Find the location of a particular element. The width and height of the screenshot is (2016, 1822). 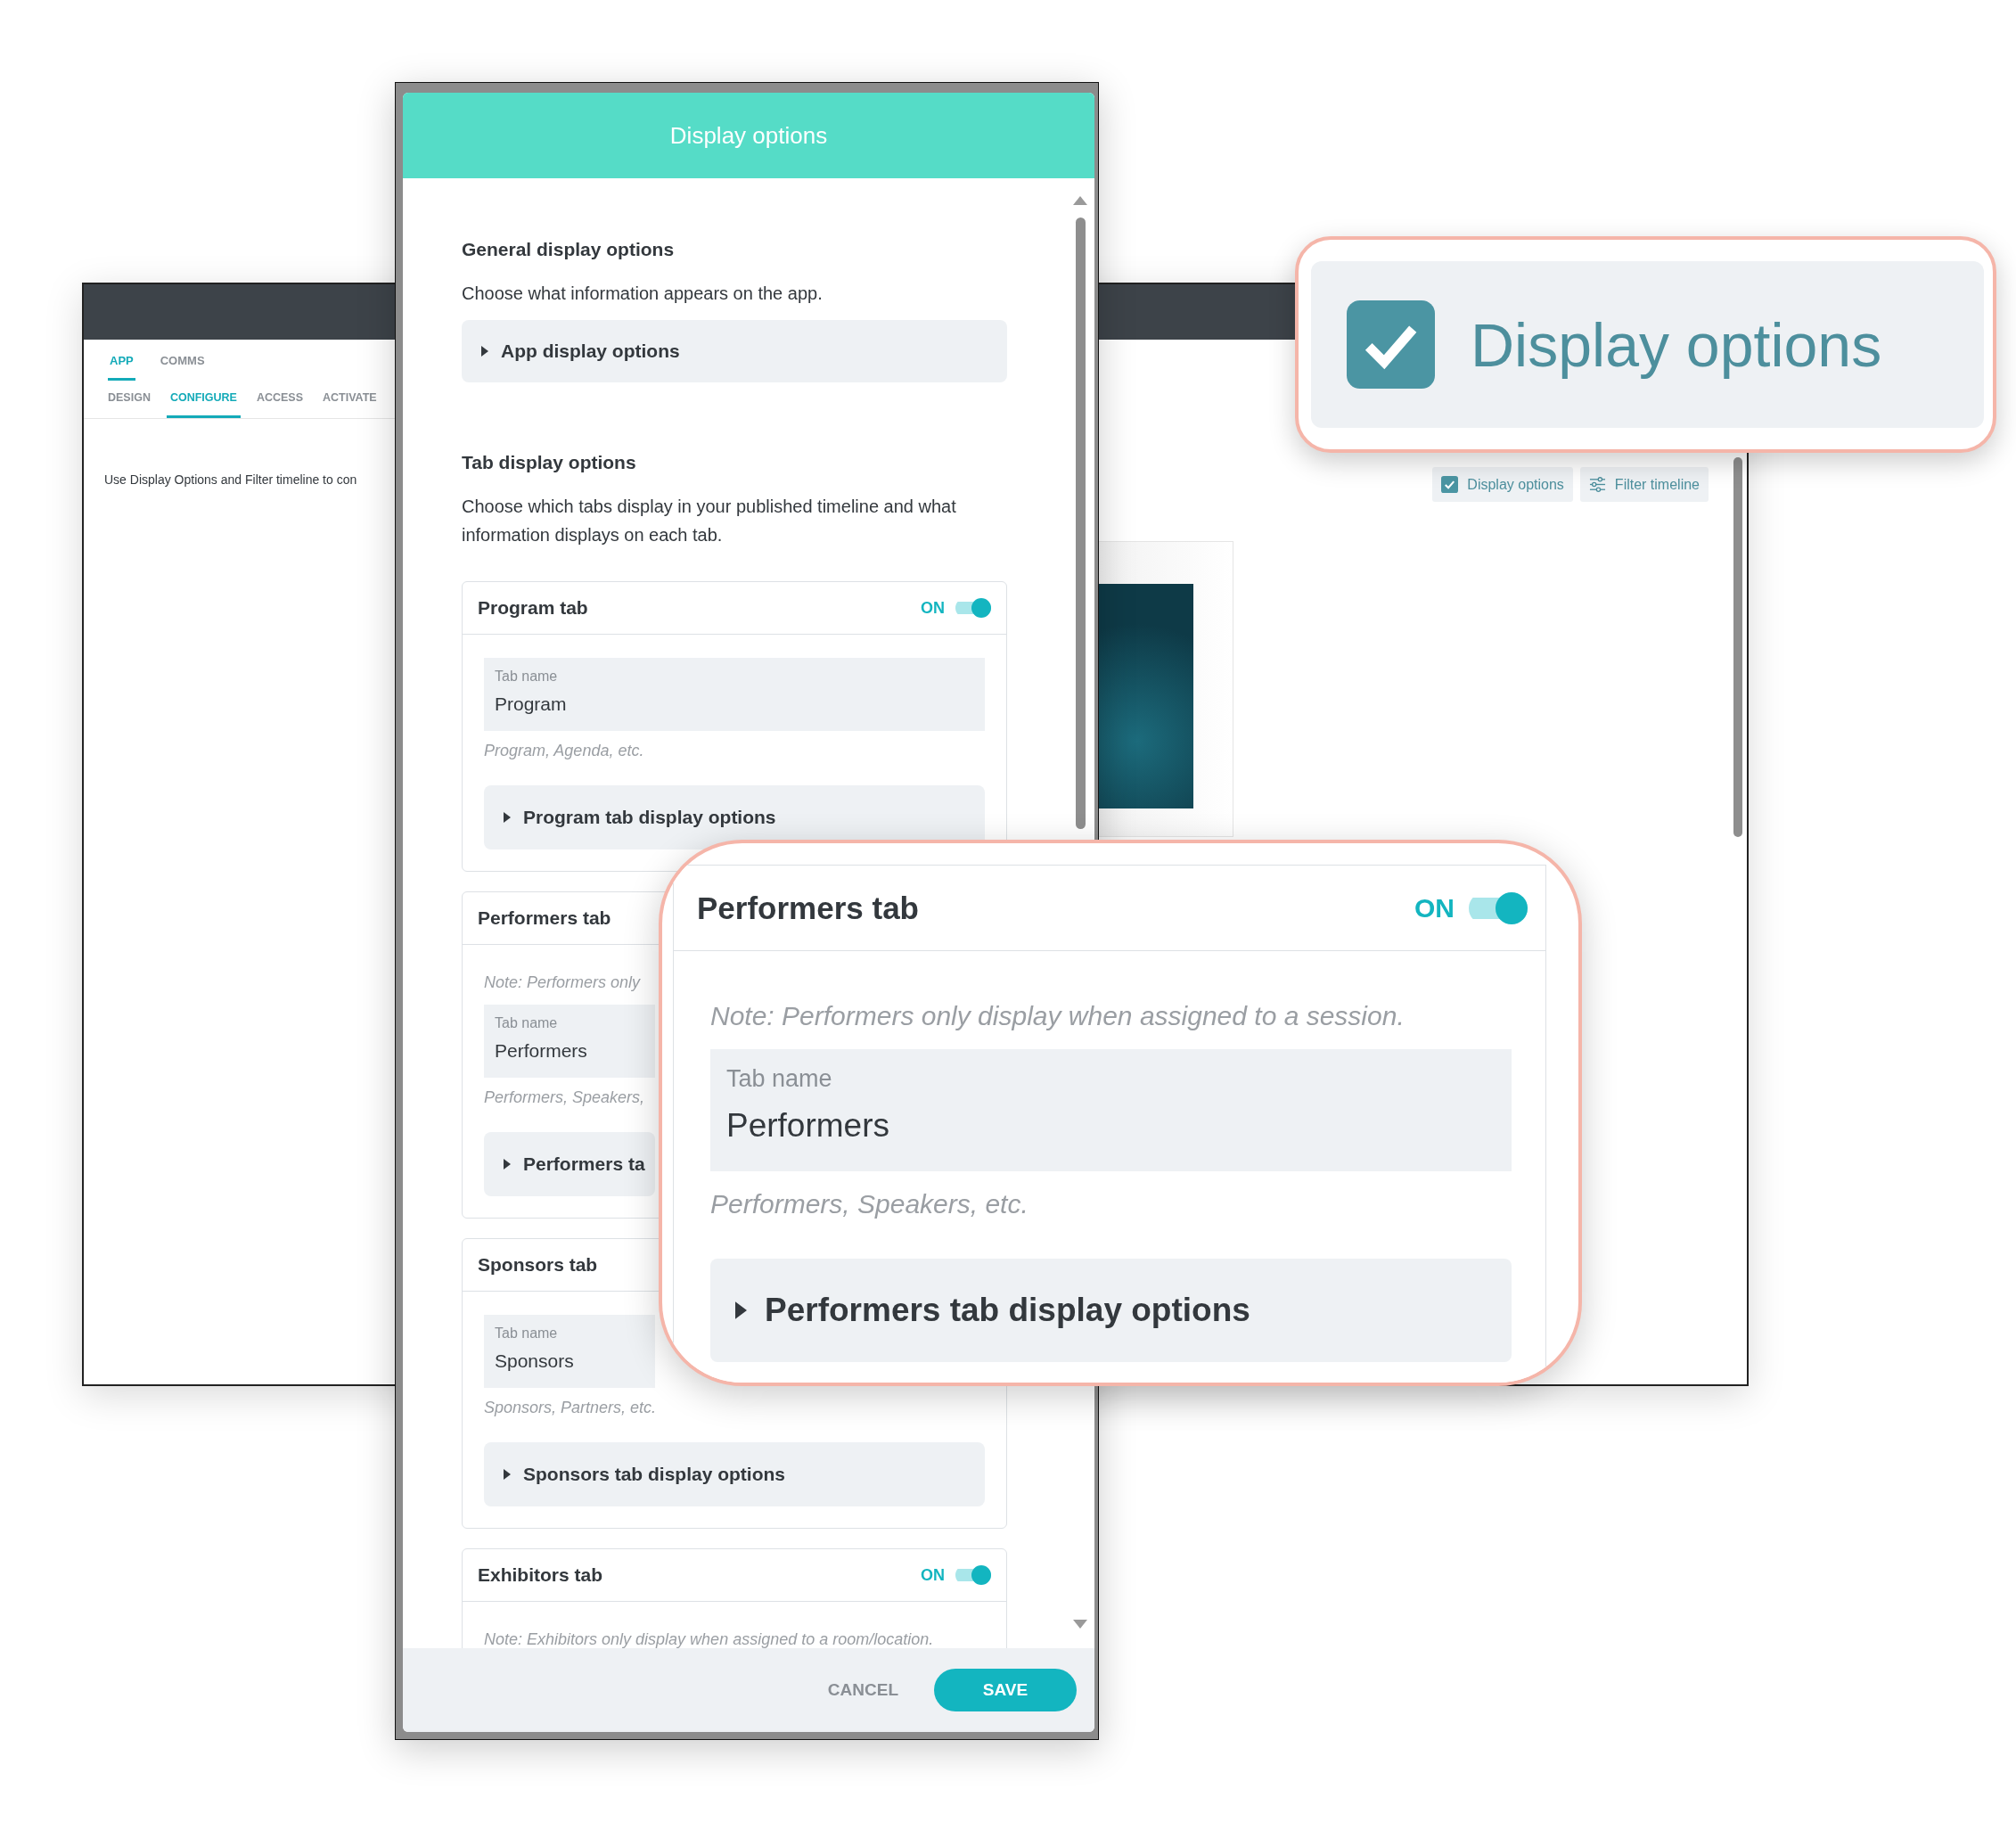

section-heading: General display options is located at coordinates (569, 250).